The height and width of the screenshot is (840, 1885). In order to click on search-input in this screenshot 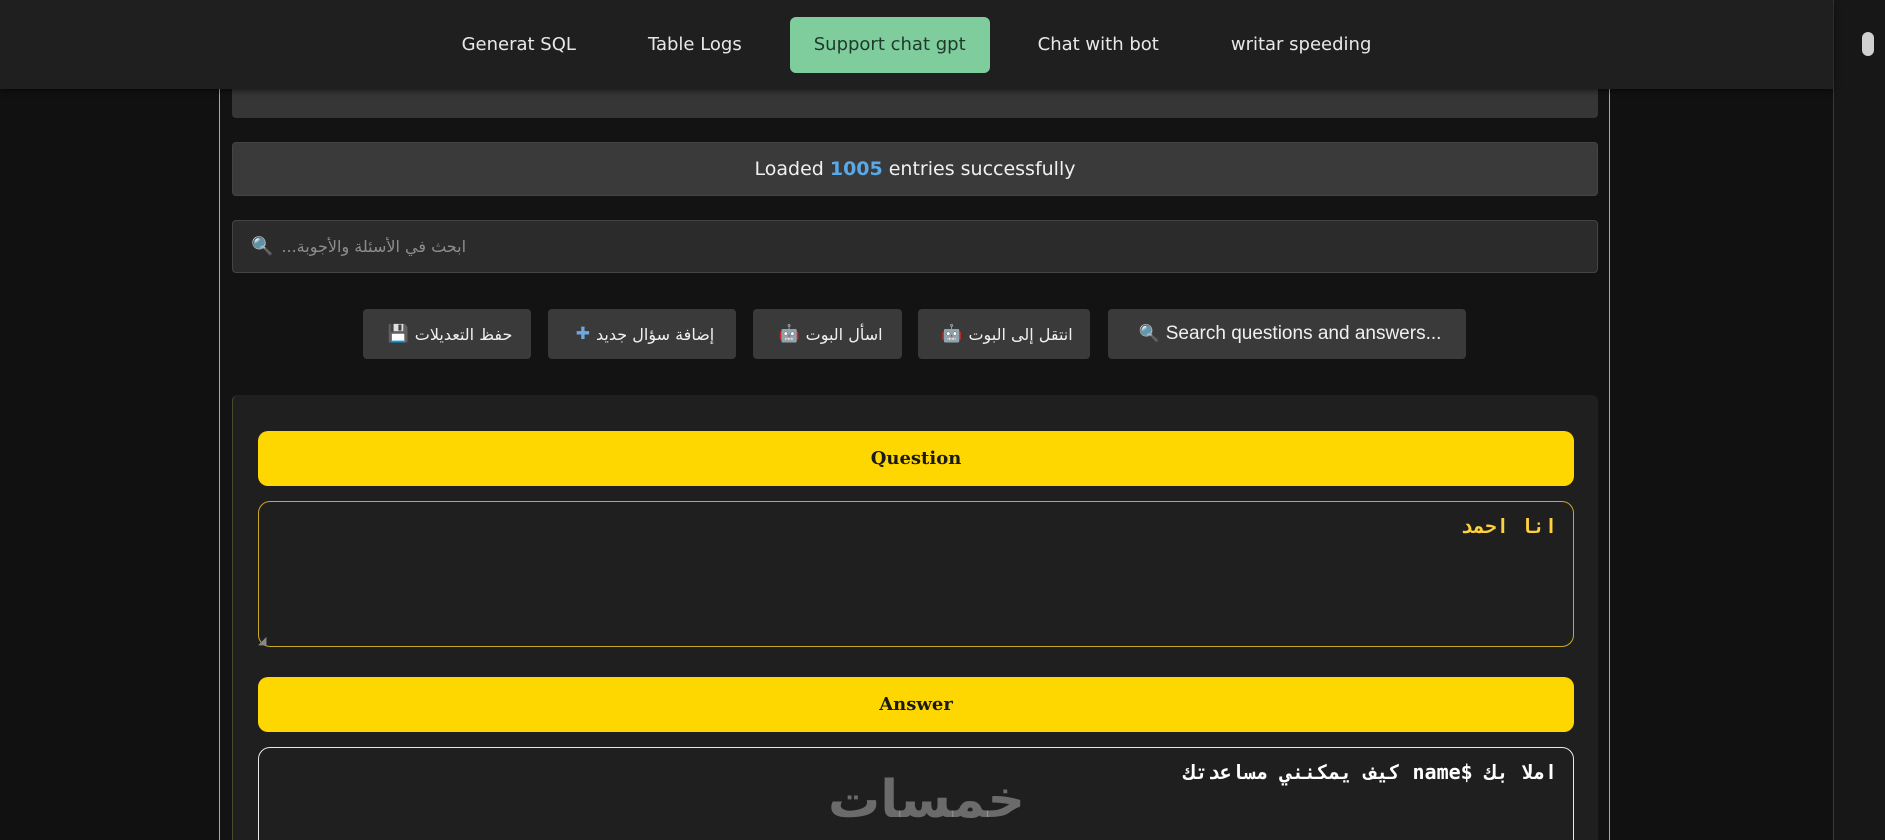, I will do `click(931, 246)`.